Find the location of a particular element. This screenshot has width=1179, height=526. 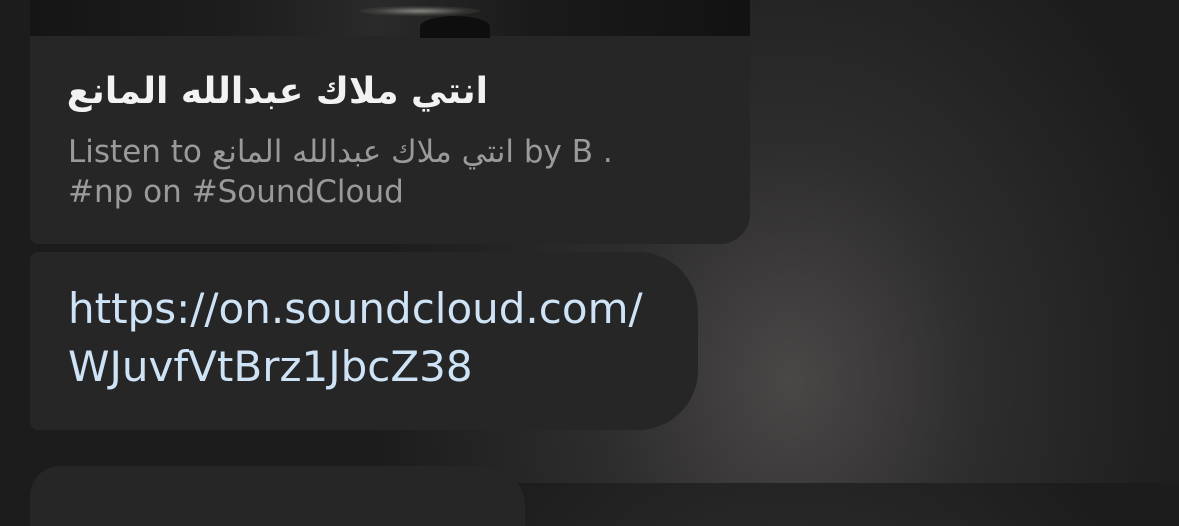

message-bubble-next is located at coordinates (277, 496).